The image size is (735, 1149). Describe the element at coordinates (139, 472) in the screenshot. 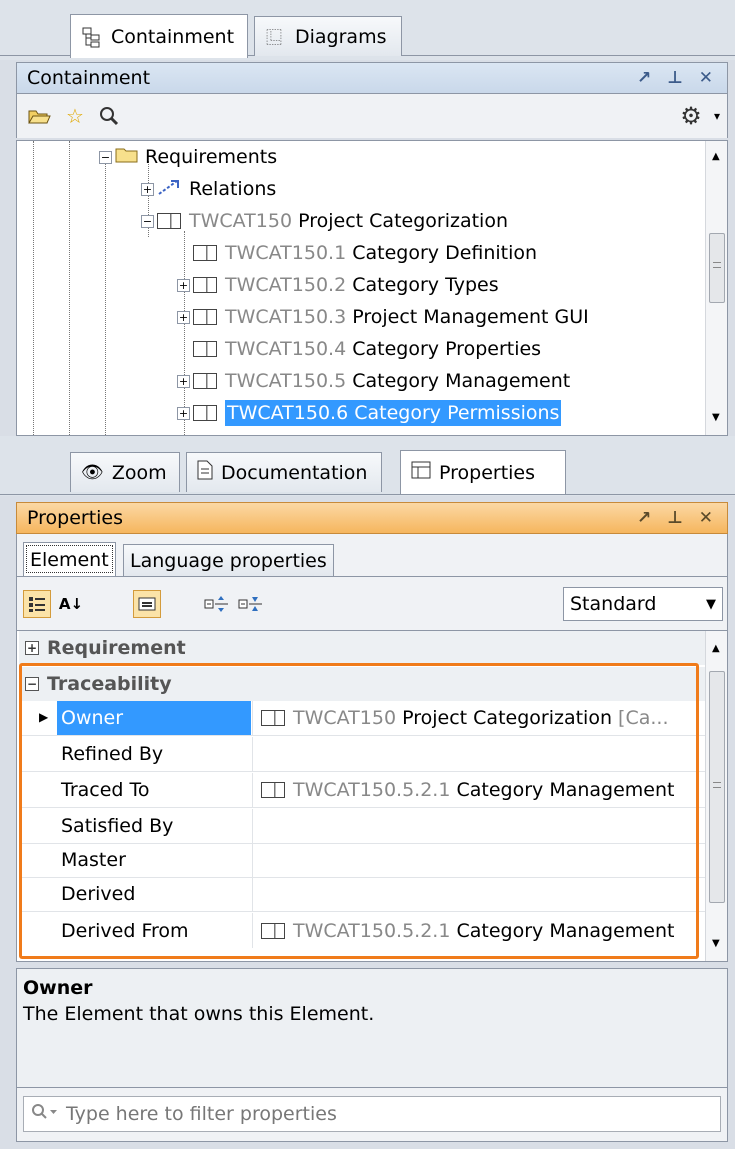

I see `tab-zoom-label: Zoom` at that location.